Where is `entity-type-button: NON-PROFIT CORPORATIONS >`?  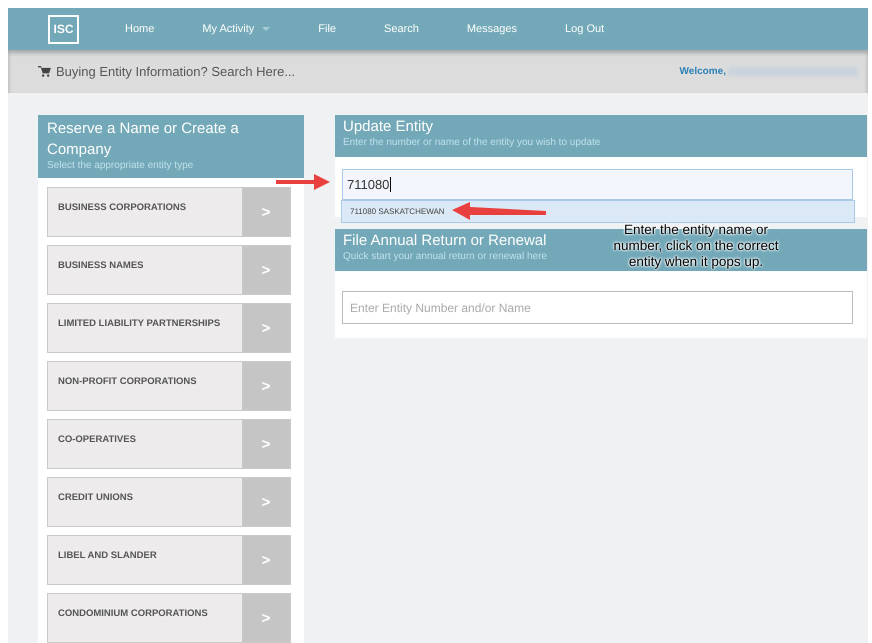
entity-type-button: NON-PROFIT CORPORATIONS > is located at coordinates (169, 386).